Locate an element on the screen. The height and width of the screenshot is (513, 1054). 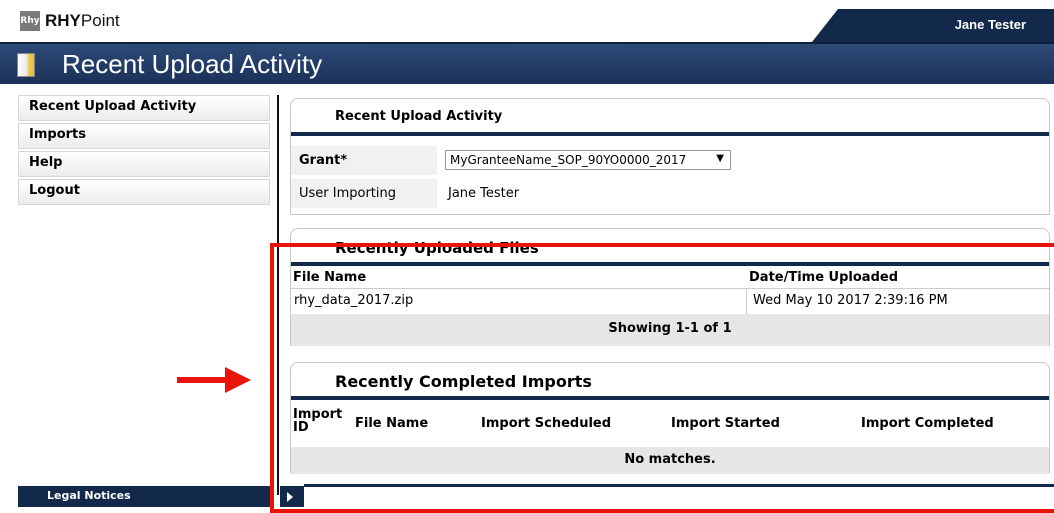
legal-notices-link: Legal Notices is located at coordinates (89, 495).